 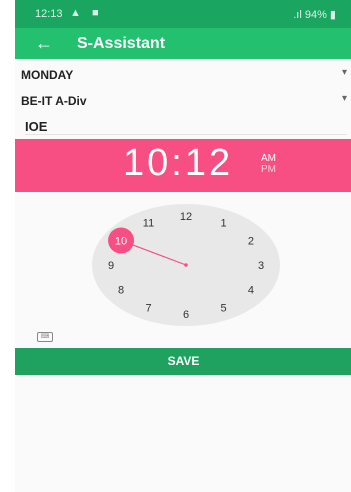 What do you see at coordinates (186, 217) in the screenshot?
I see `clock-hour-12: 12` at bounding box center [186, 217].